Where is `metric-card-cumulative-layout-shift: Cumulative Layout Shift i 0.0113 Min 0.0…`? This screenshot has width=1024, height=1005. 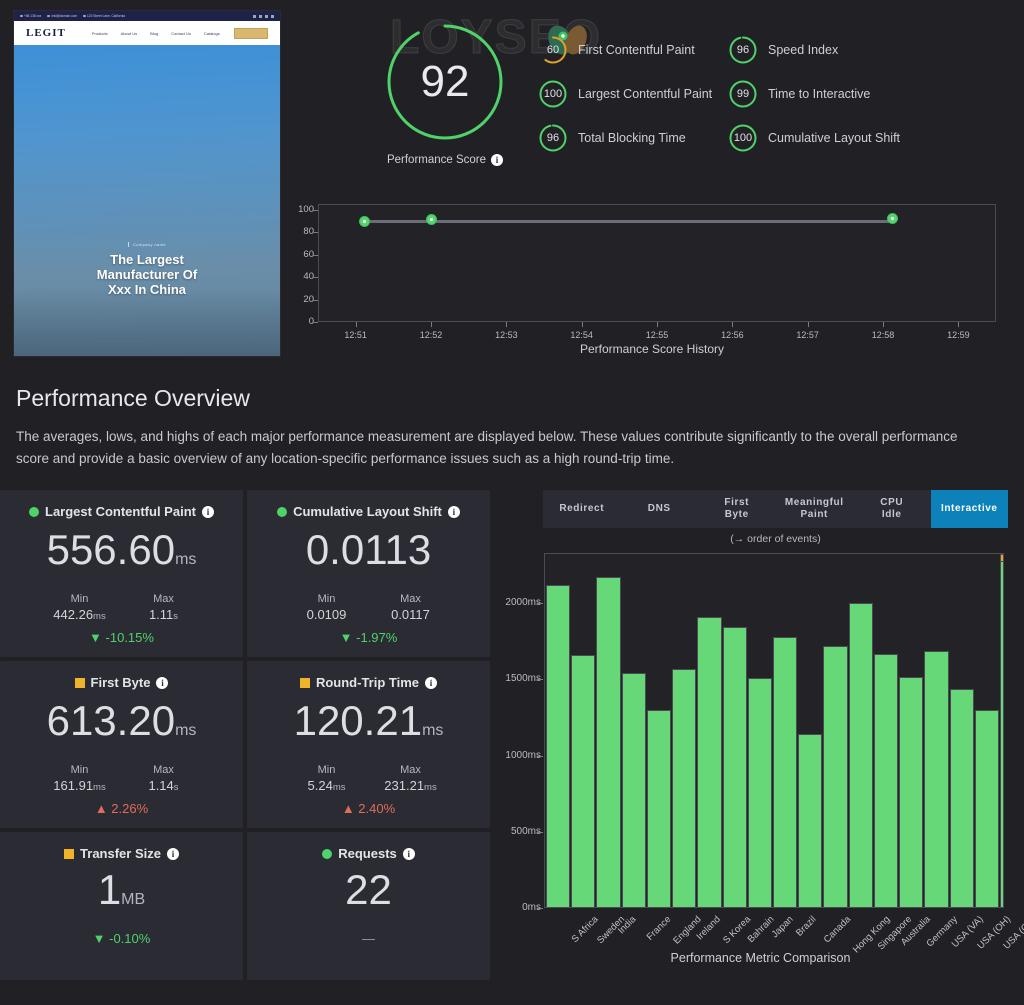
metric-card-cumulative-layout-shift: Cumulative Layout Shift i 0.0113 Min 0.0… is located at coordinates (368, 573).